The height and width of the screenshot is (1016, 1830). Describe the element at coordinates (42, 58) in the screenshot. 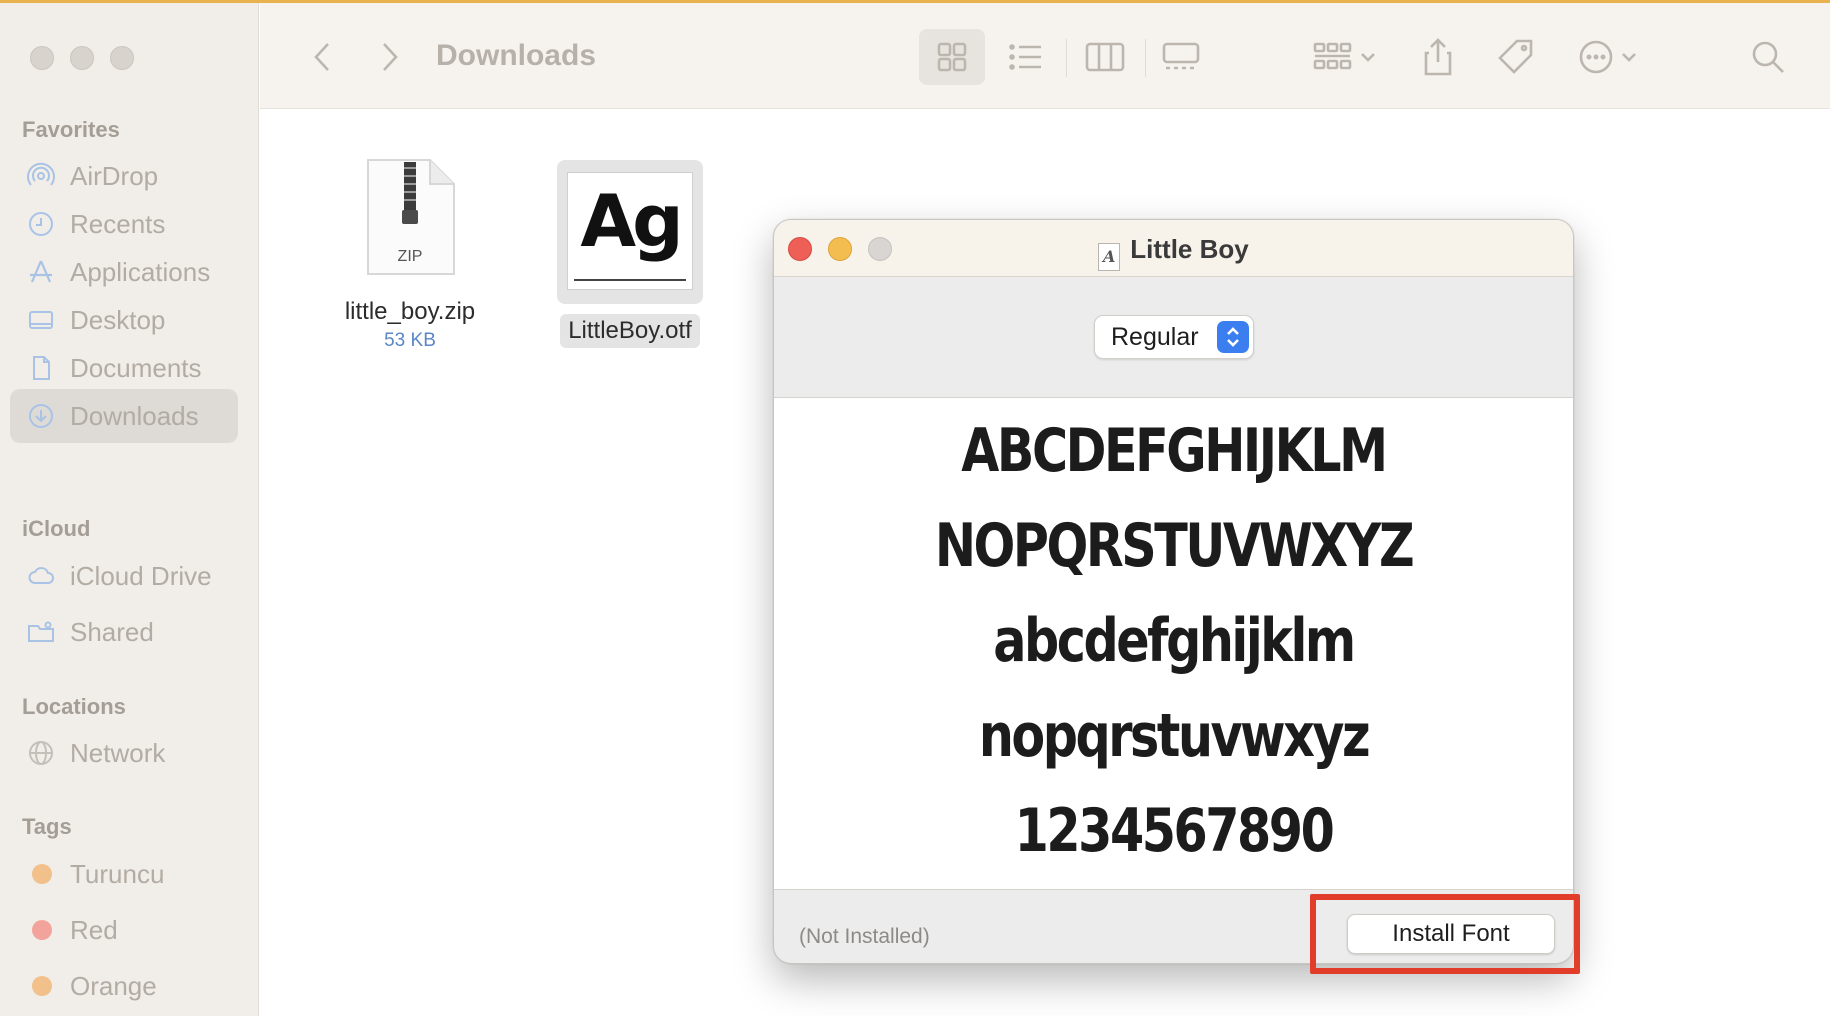

I see `close-window-button` at that location.